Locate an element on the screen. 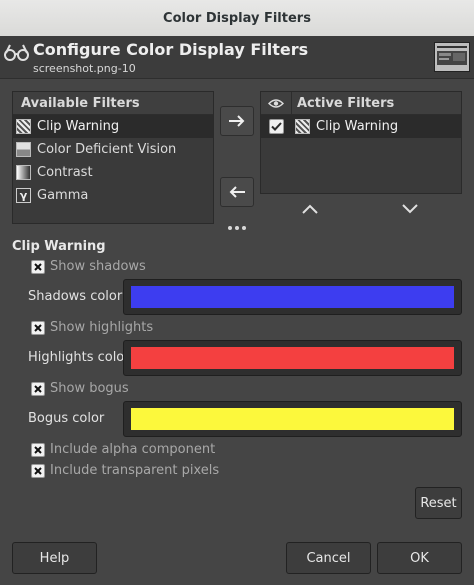  cancel-button-label: Cancel is located at coordinates (328, 558).